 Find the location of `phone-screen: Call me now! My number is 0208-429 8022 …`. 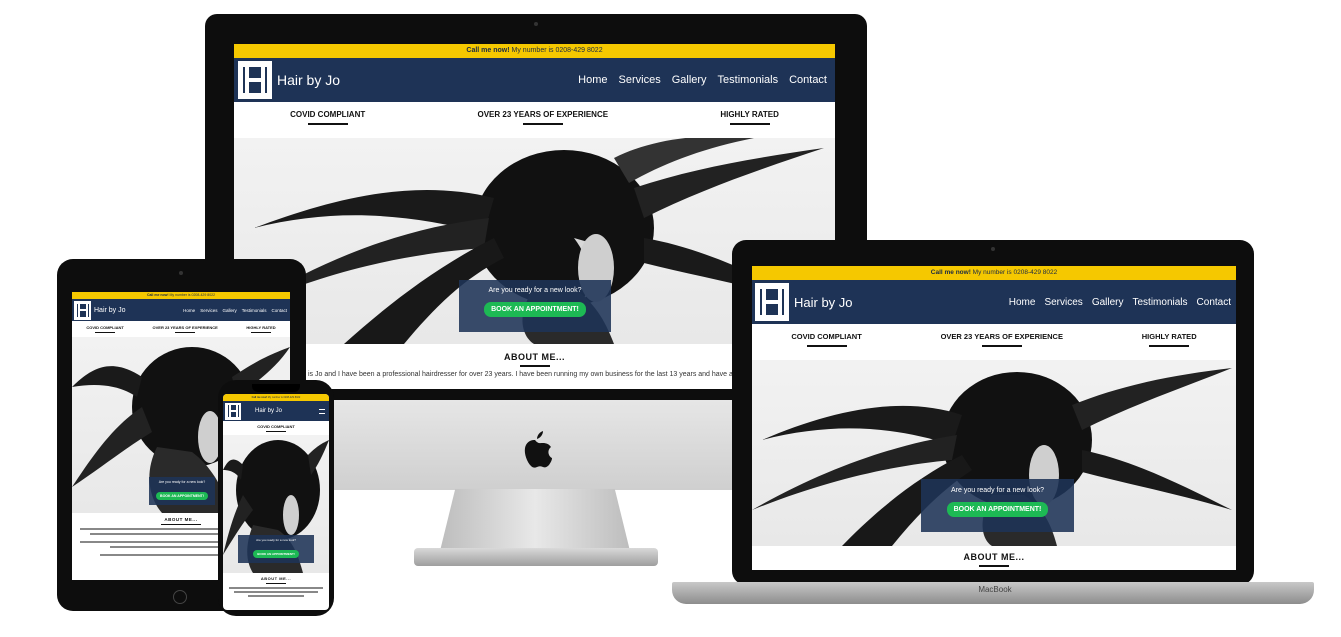

phone-screen: Call me now! My number is 0208-429 8022 … is located at coordinates (276, 502).